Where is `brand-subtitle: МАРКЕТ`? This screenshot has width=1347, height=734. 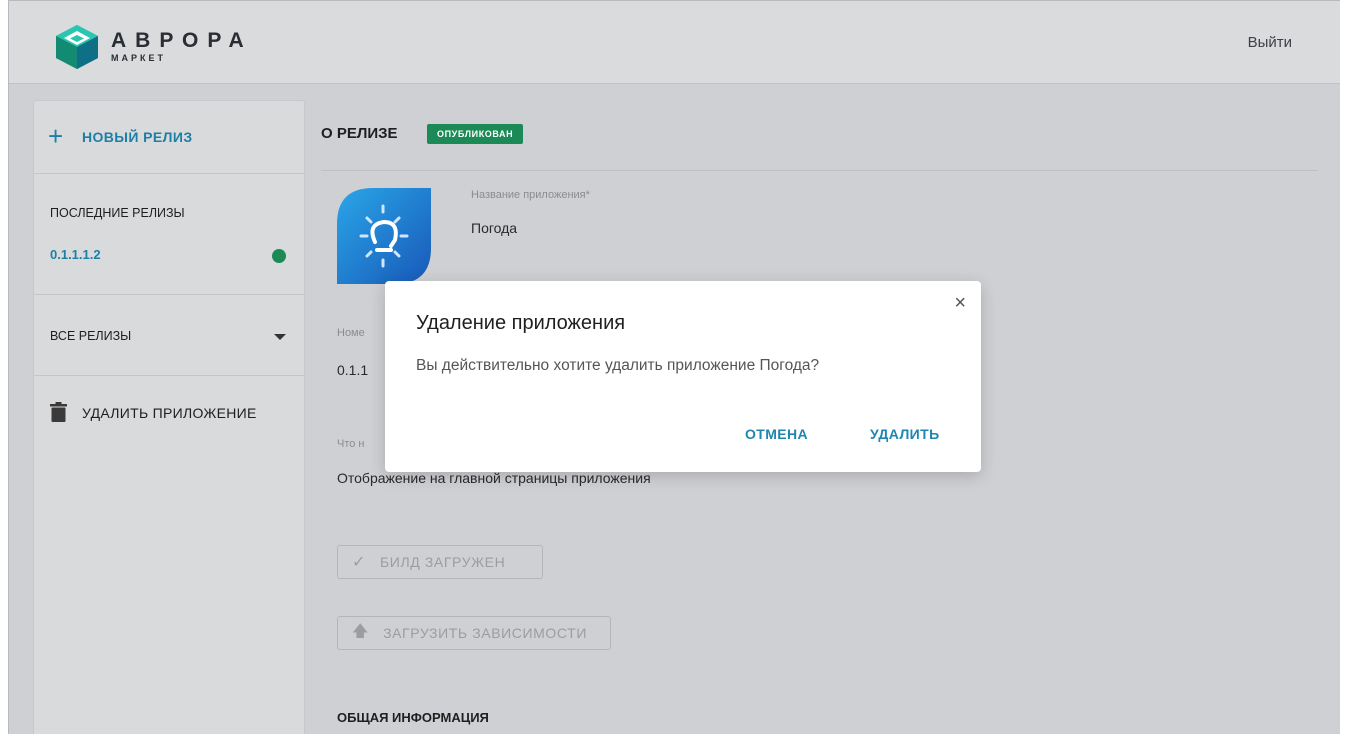 brand-subtitle: МАРКЕТ is located at coordinates (138, 58).